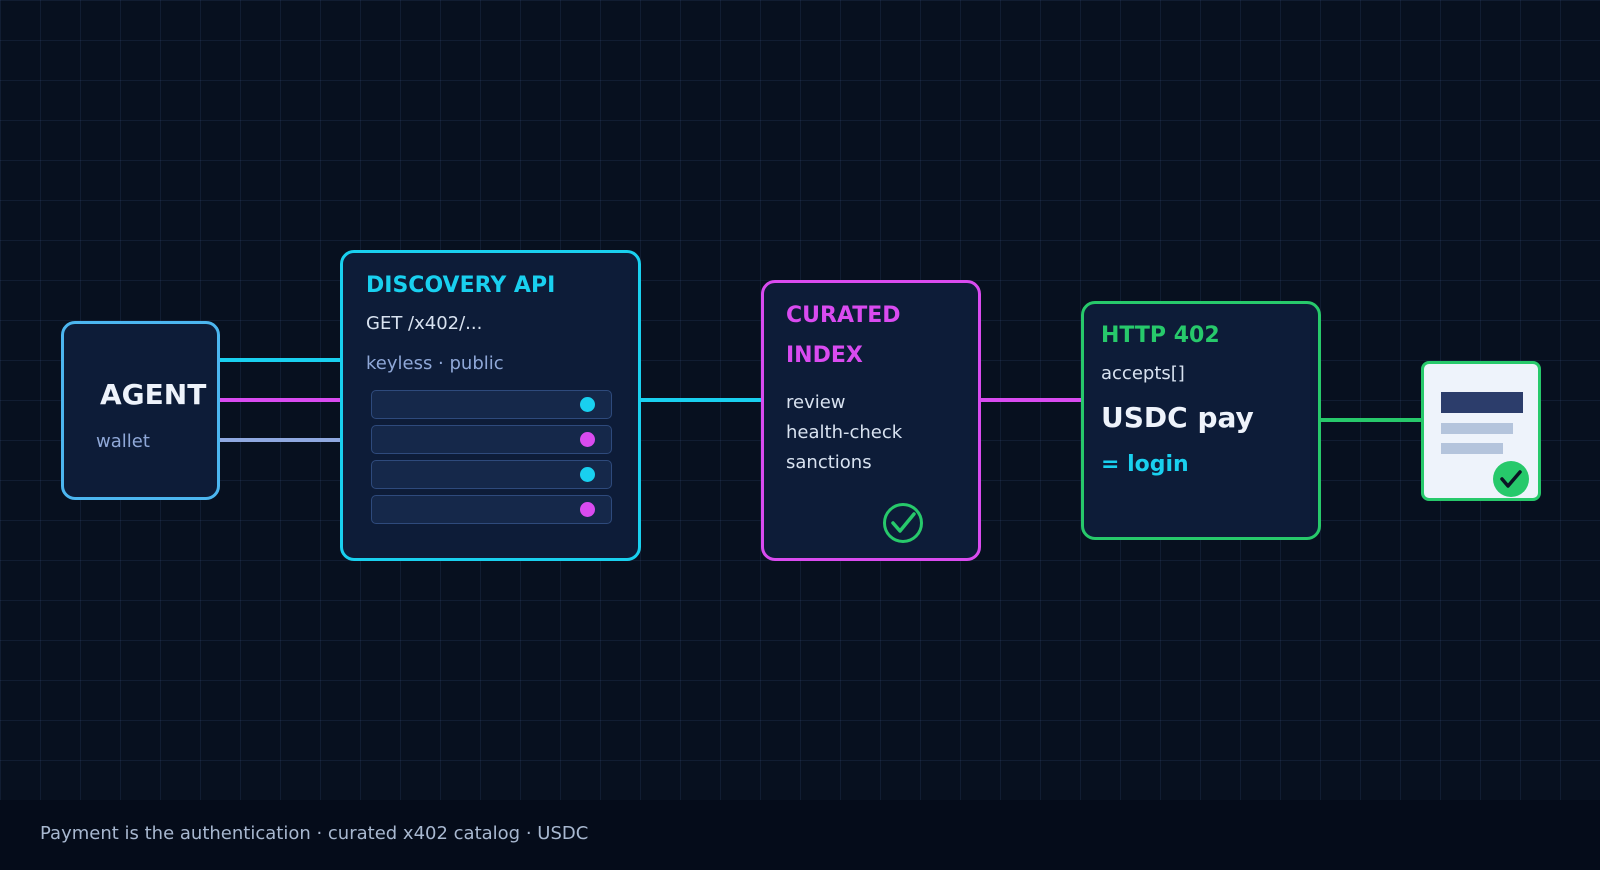 The image size is (1600, 870). Describe the element at coordinates (1371, 420) in the screenshot. I see `connector-payment-document` at that location.